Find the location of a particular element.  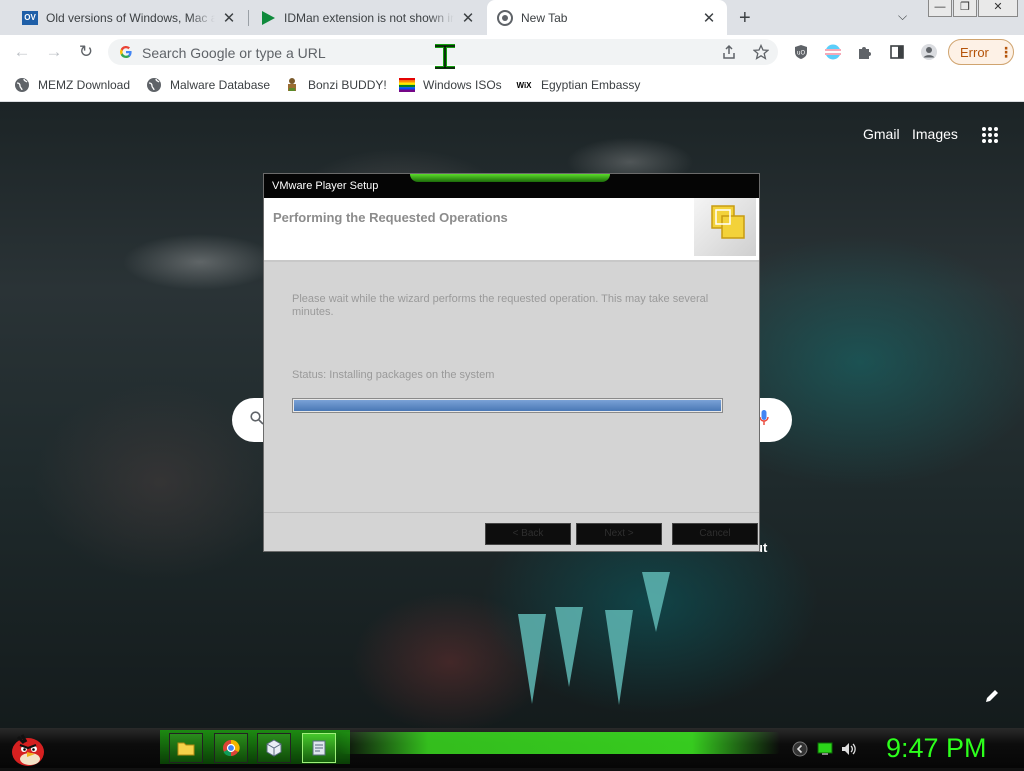

install-progress-bar is located at coordinates (507, 405).